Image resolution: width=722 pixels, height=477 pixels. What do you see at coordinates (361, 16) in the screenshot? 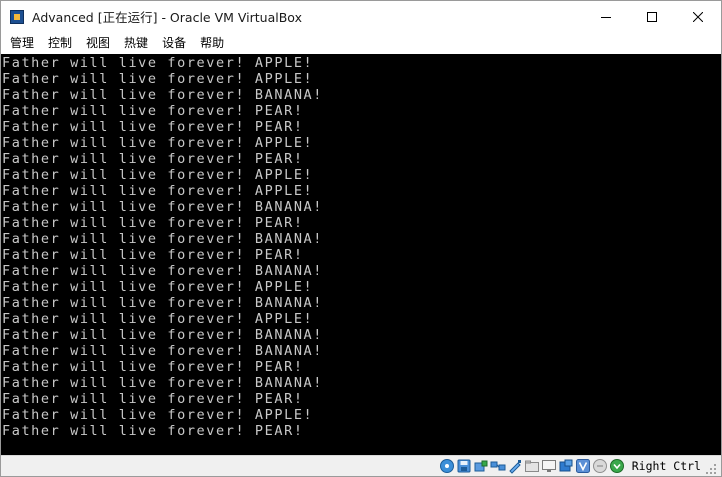
I see `title-bar: Advanced [正在运行] - Oracle VM VirtualBox` at bounding box center [361, 16].